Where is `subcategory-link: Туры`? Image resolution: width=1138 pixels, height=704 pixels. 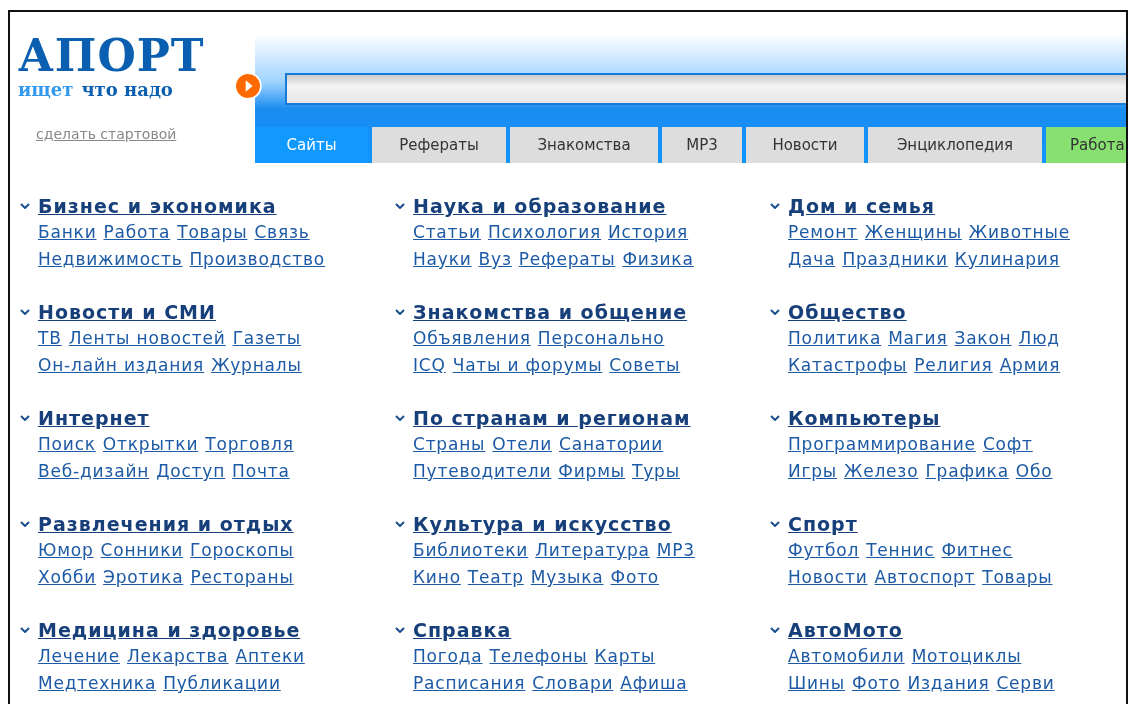 subcategory-link: Туры is located at coordinates (656, 471).